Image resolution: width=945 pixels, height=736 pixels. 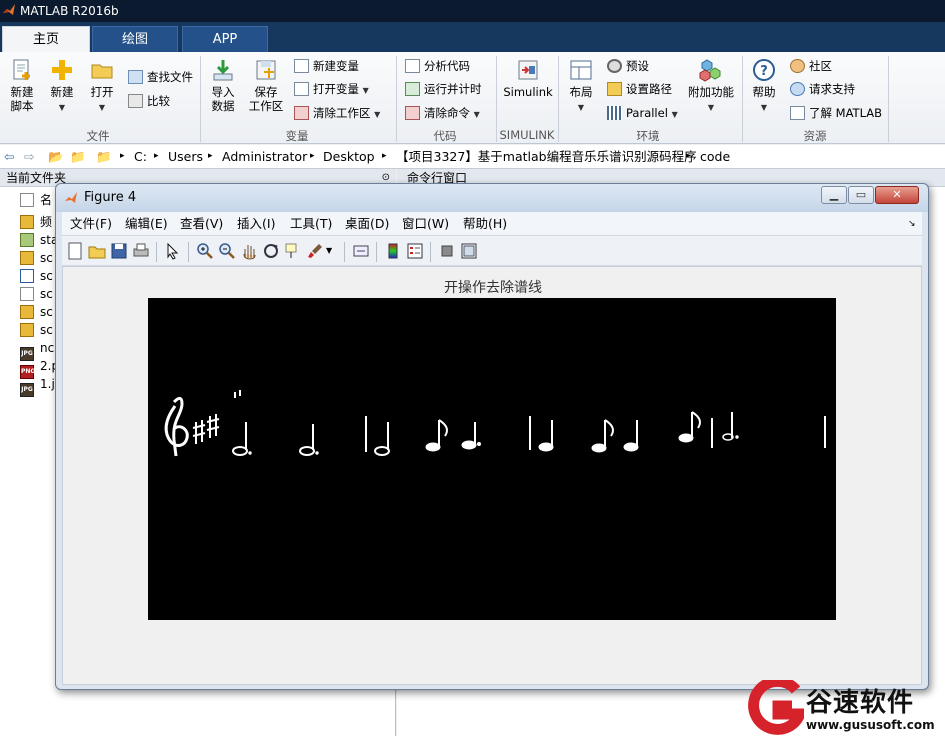 What do you see at coordinates (642, 113) in the screenshot?
I see `parallel-button: Parallel ▼` at bounding box center [642, 113].